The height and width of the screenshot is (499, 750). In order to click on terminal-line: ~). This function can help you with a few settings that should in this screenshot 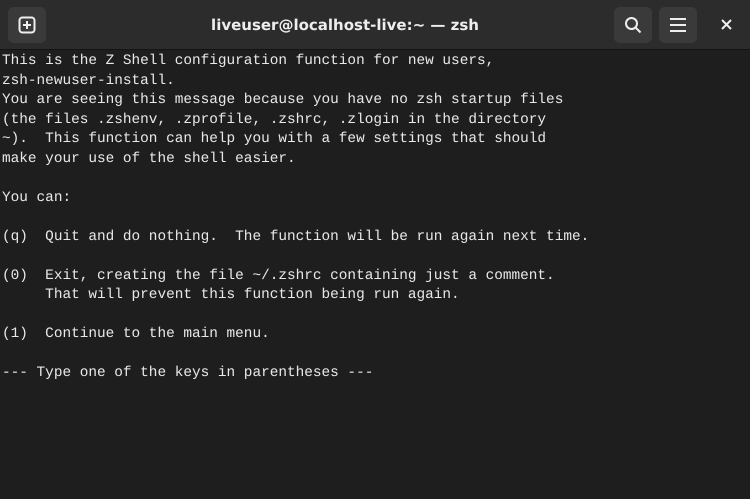, I will do `click(274, 139)`.